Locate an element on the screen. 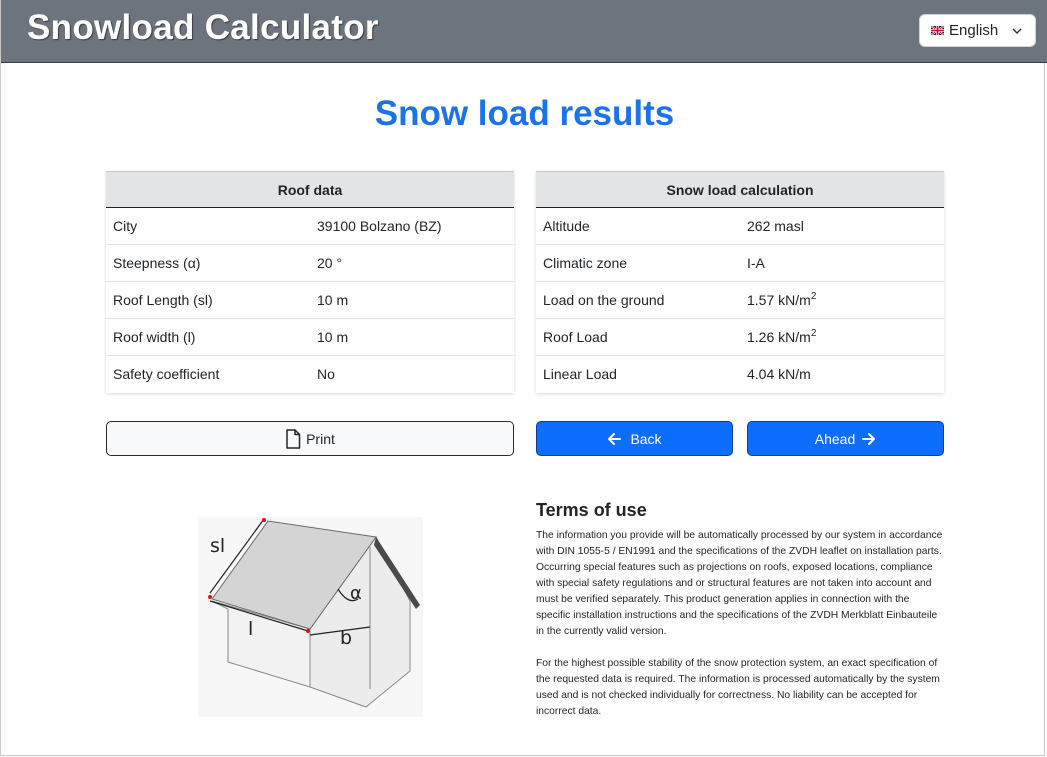 This screenshot has height=757, width=1047. row-label: Altitude is located at coordinates (566, 226).